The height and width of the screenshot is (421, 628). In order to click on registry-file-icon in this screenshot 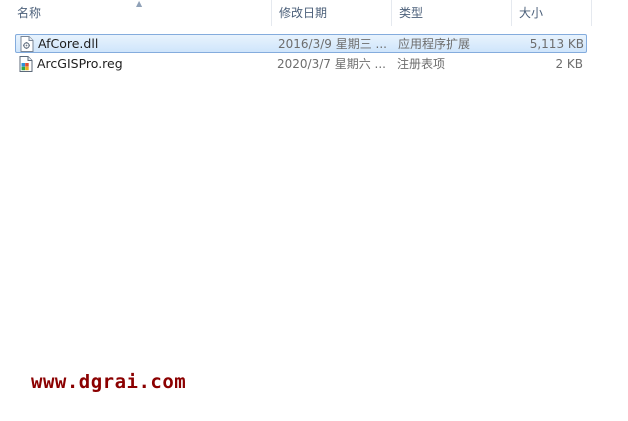, I will do `click(26, 64)`.